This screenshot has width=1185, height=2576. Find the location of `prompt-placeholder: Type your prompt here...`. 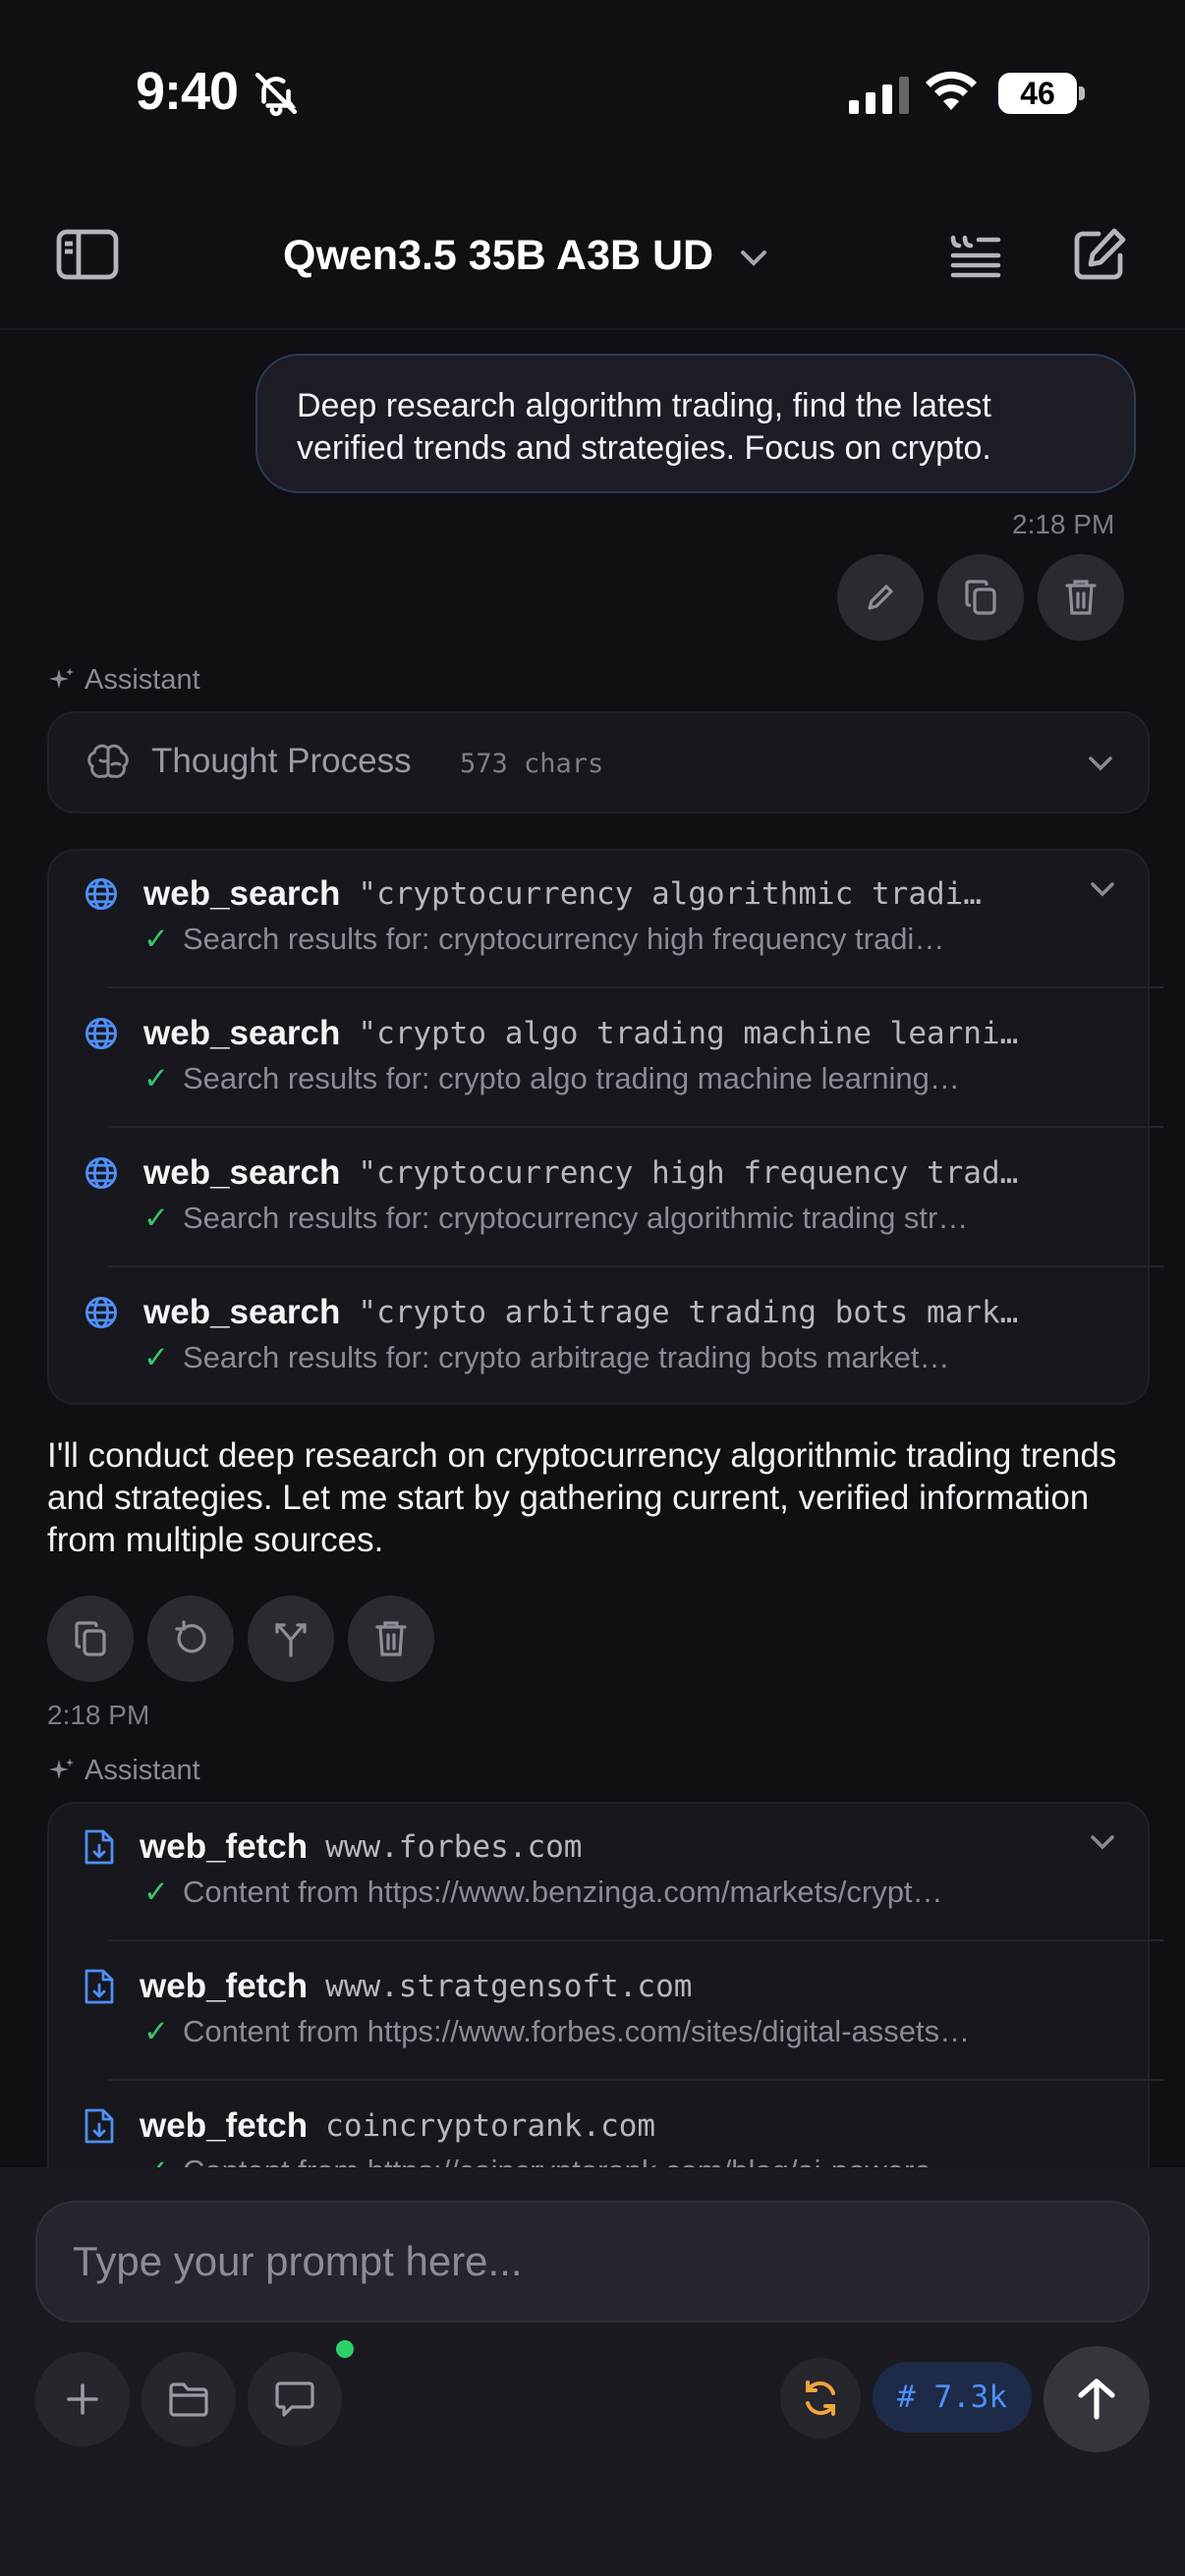

prompt-placeholder: Type your prompt here... is located at coordinates (298, 2261).